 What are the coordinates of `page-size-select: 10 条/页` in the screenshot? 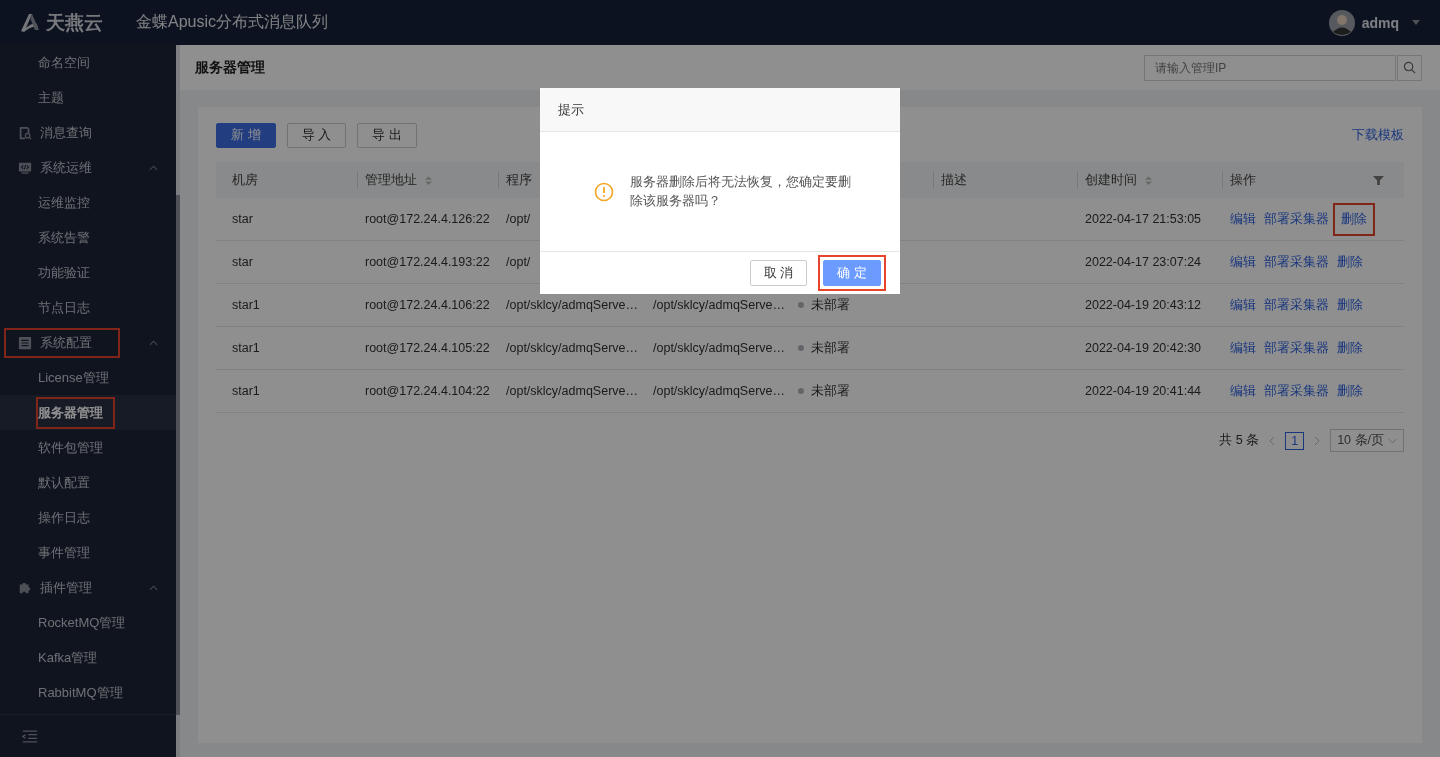 It's located at (1367, 440).